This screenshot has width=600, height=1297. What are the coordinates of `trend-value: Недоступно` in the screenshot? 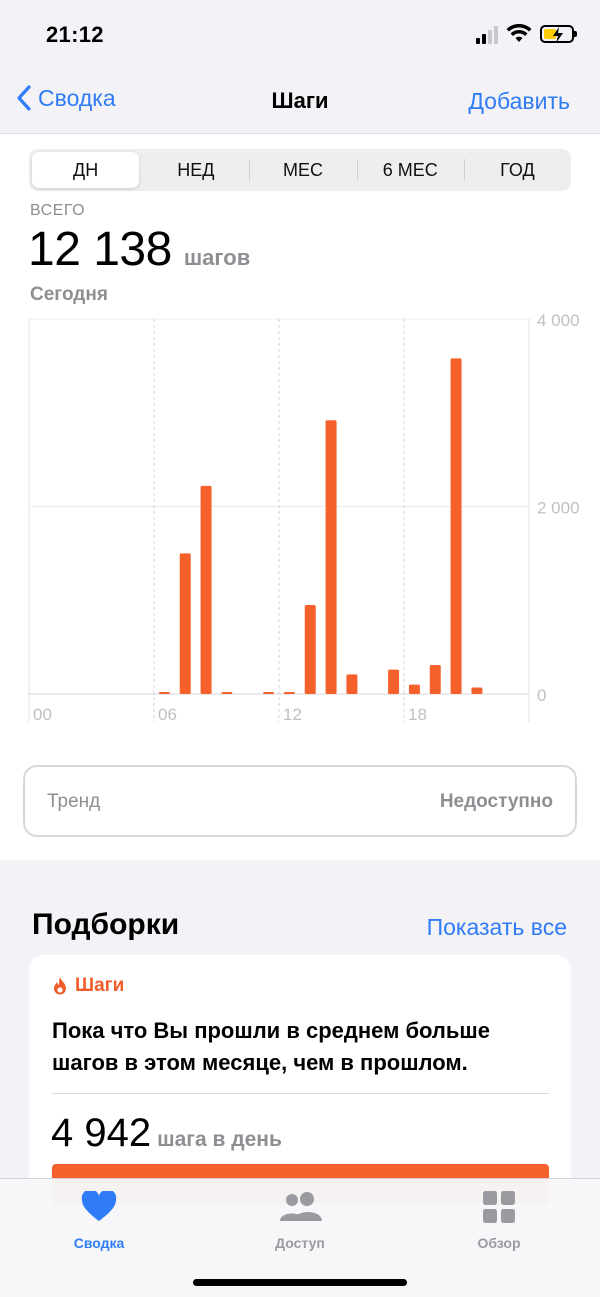 It's located at (496, 801).